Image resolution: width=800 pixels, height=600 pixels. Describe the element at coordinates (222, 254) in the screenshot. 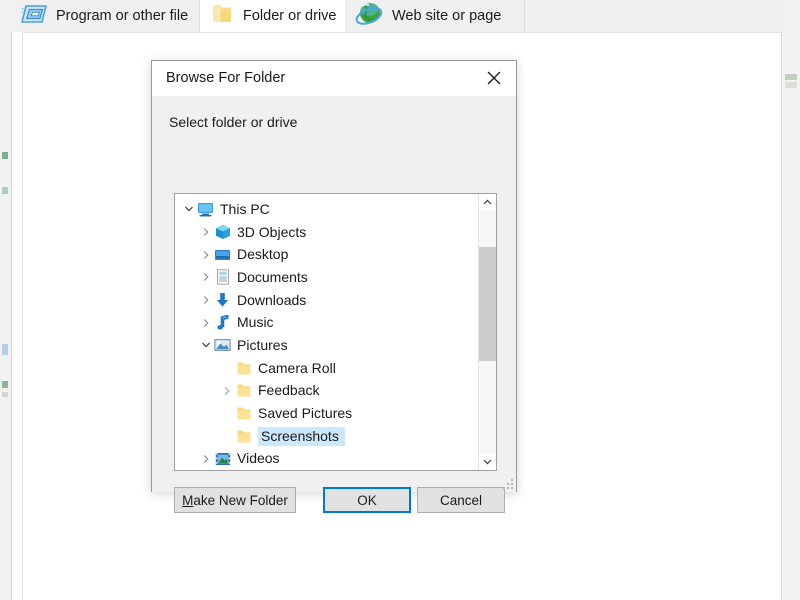

I see `desktop-icon` at that location.